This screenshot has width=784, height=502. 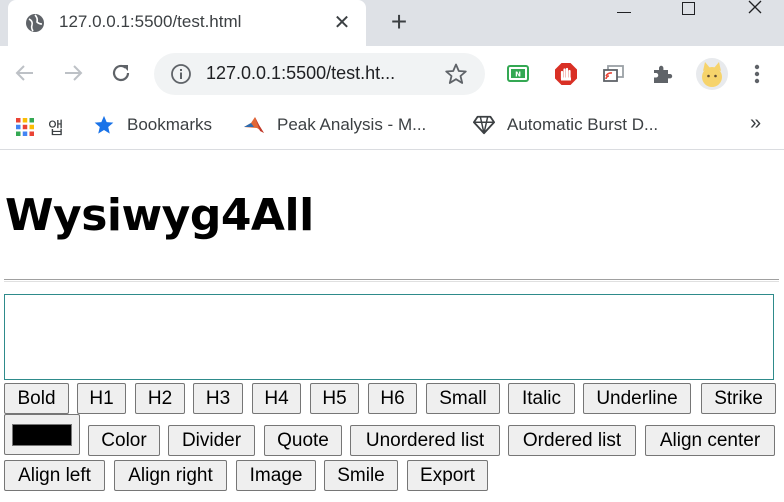 What do you see at coordinates (303, 440) in the screenshot?
I see `quote-button: Quote` at bounding box center [303, 440].